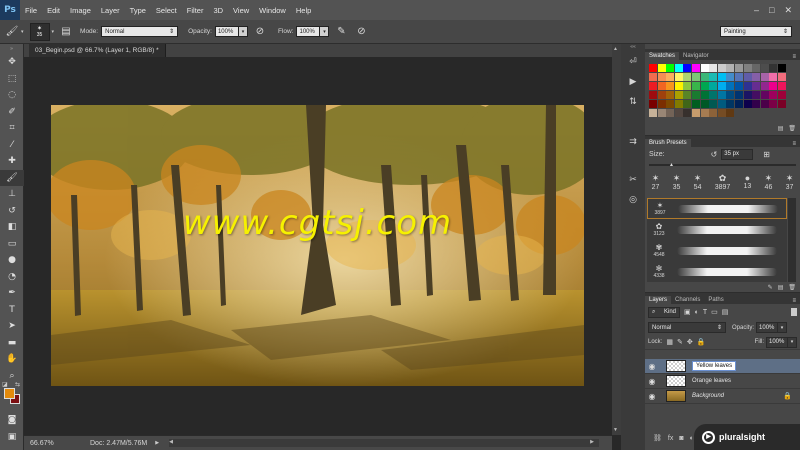 Image resolution: width=800 pixels, height=450 pixels. I want to click on menu-help: Help, so click(303, 10).